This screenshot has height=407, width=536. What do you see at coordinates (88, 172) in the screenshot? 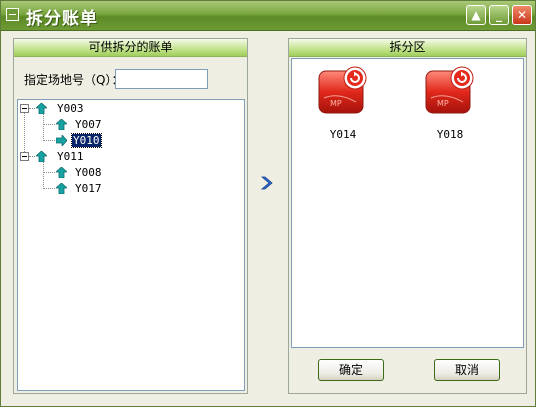
I see `tree-node: Y008` at bounding box center [88, 172].